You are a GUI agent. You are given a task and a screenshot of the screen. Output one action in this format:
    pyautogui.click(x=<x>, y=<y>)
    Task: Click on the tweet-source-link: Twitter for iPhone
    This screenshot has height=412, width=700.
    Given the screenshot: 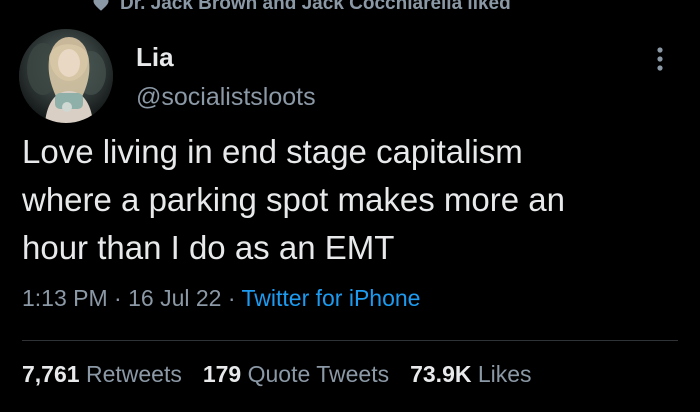 What is the action you would take?
    pyautogui.click(x=331, y=298)
    